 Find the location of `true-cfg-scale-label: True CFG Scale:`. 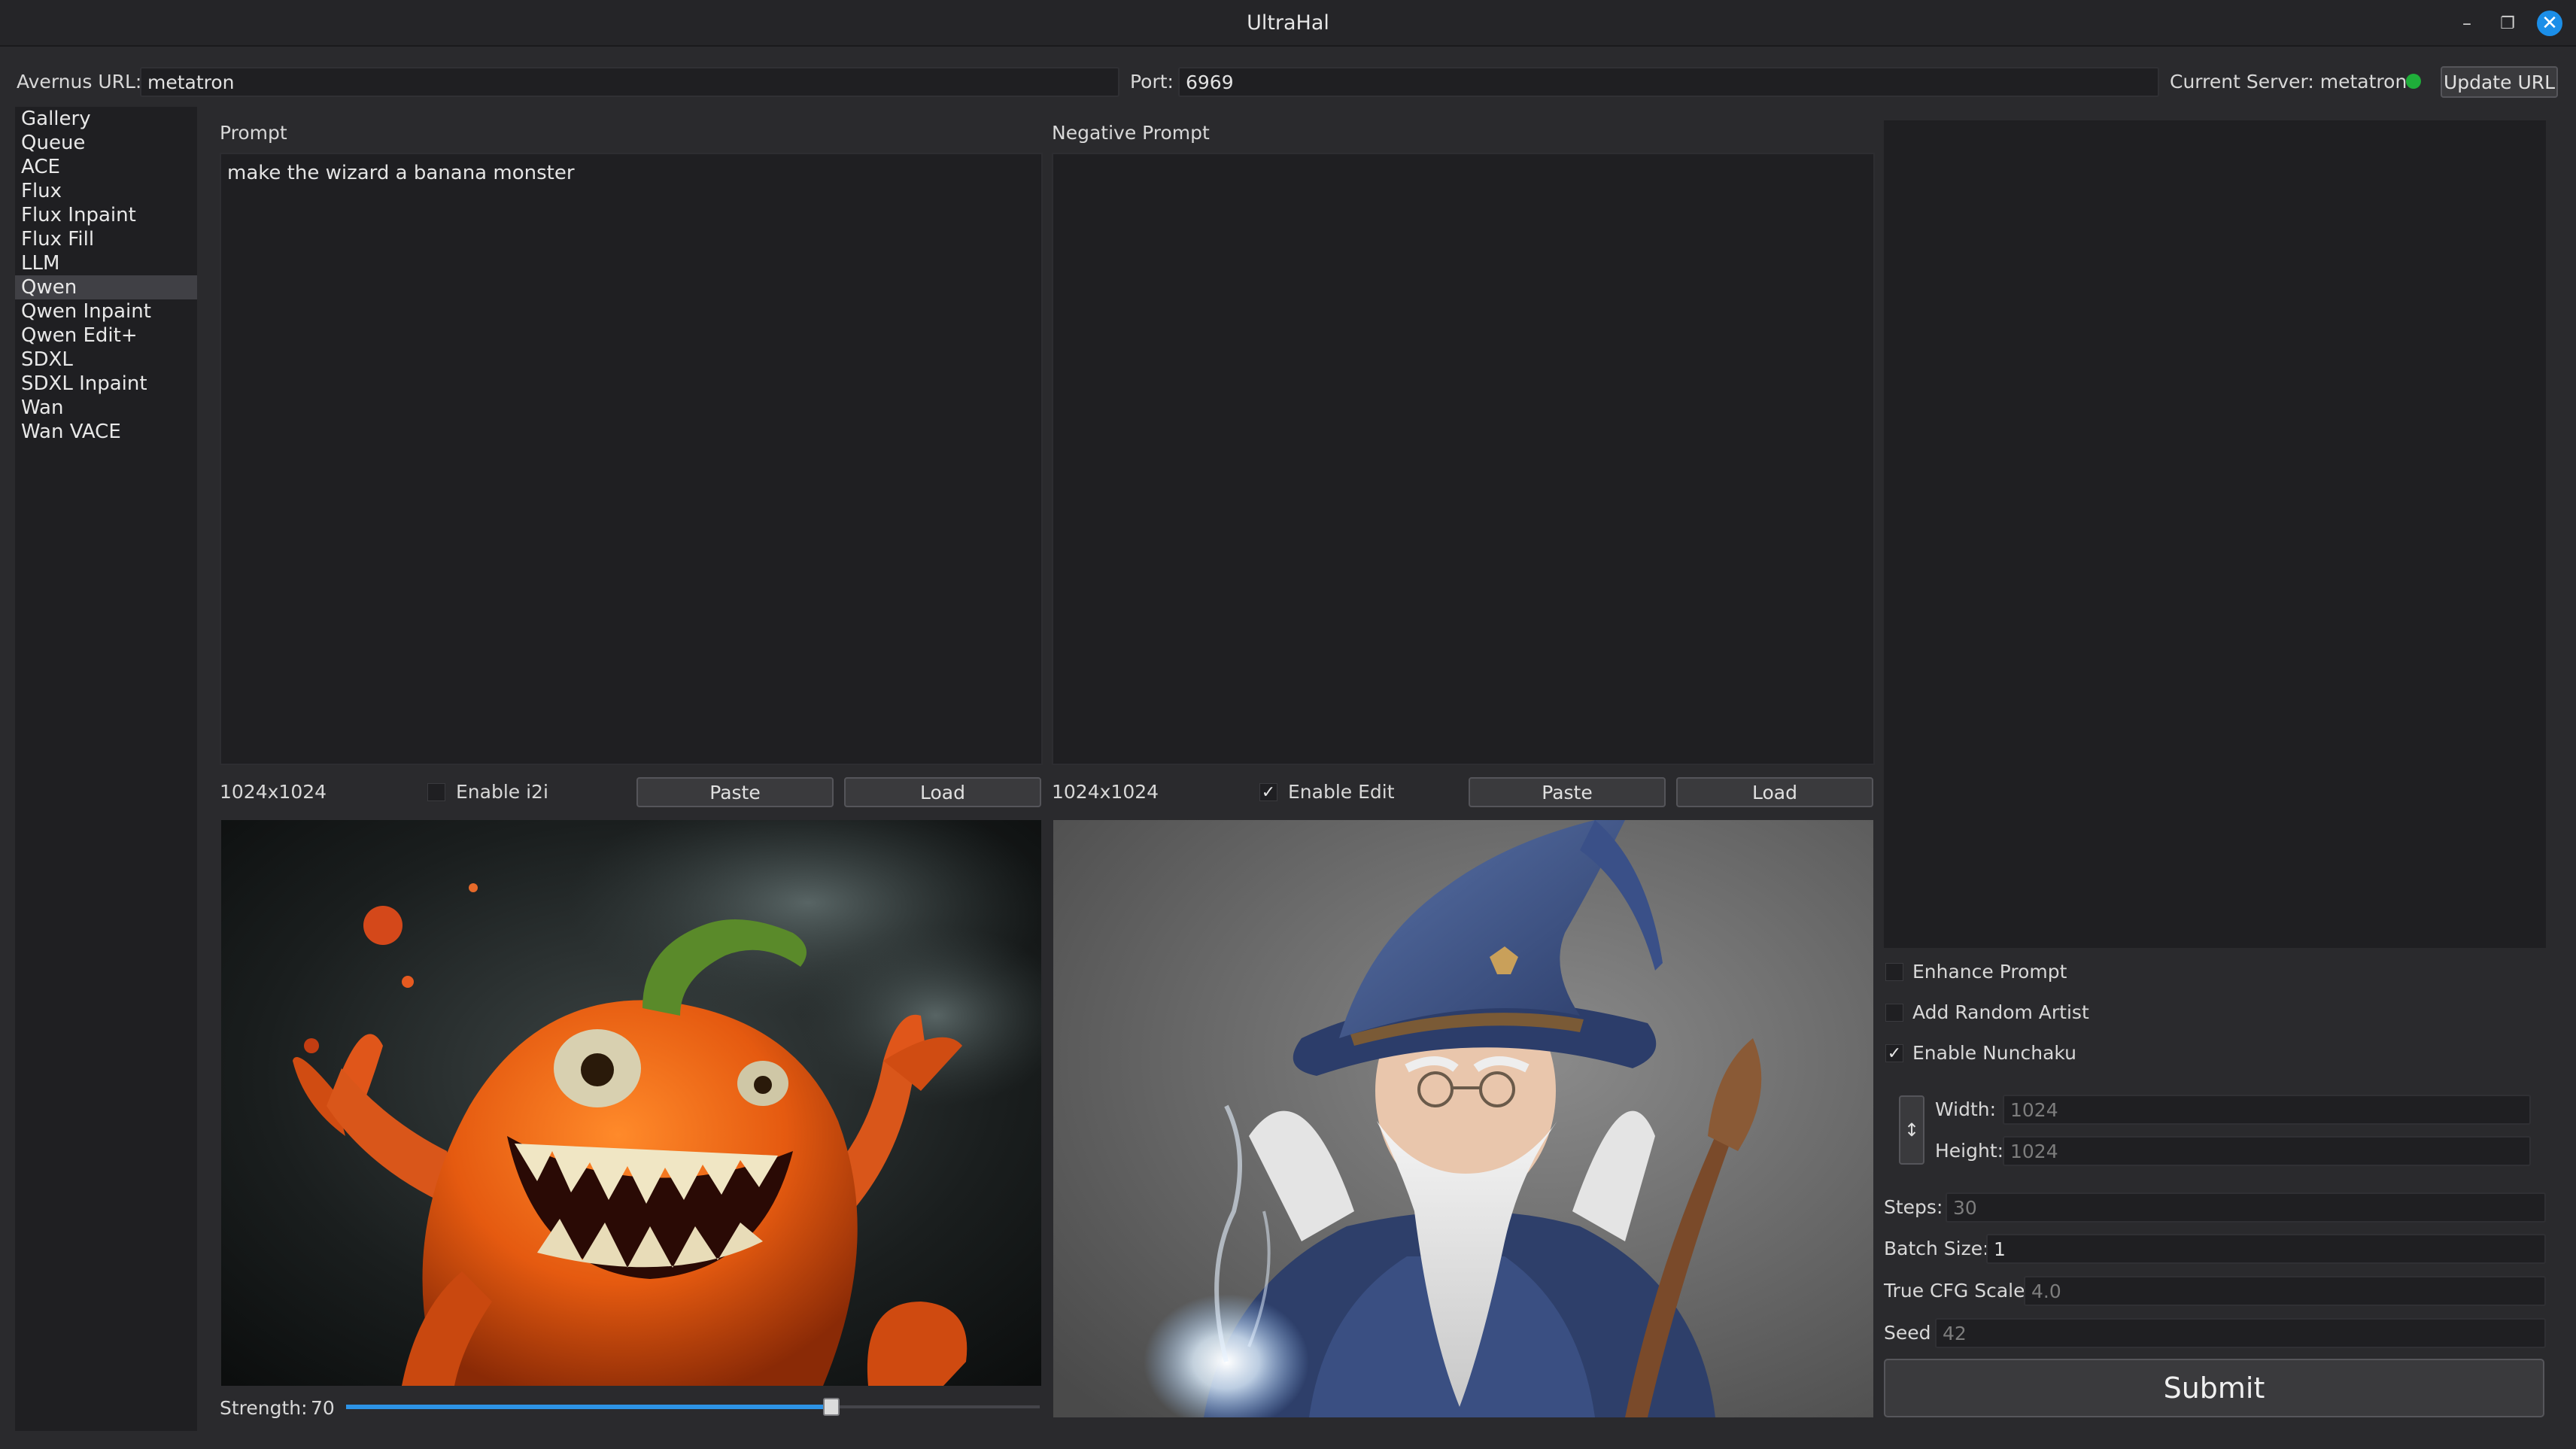

true-cfg-scale-label: True CFG Scale: is located at coordinates (1957, 1291).